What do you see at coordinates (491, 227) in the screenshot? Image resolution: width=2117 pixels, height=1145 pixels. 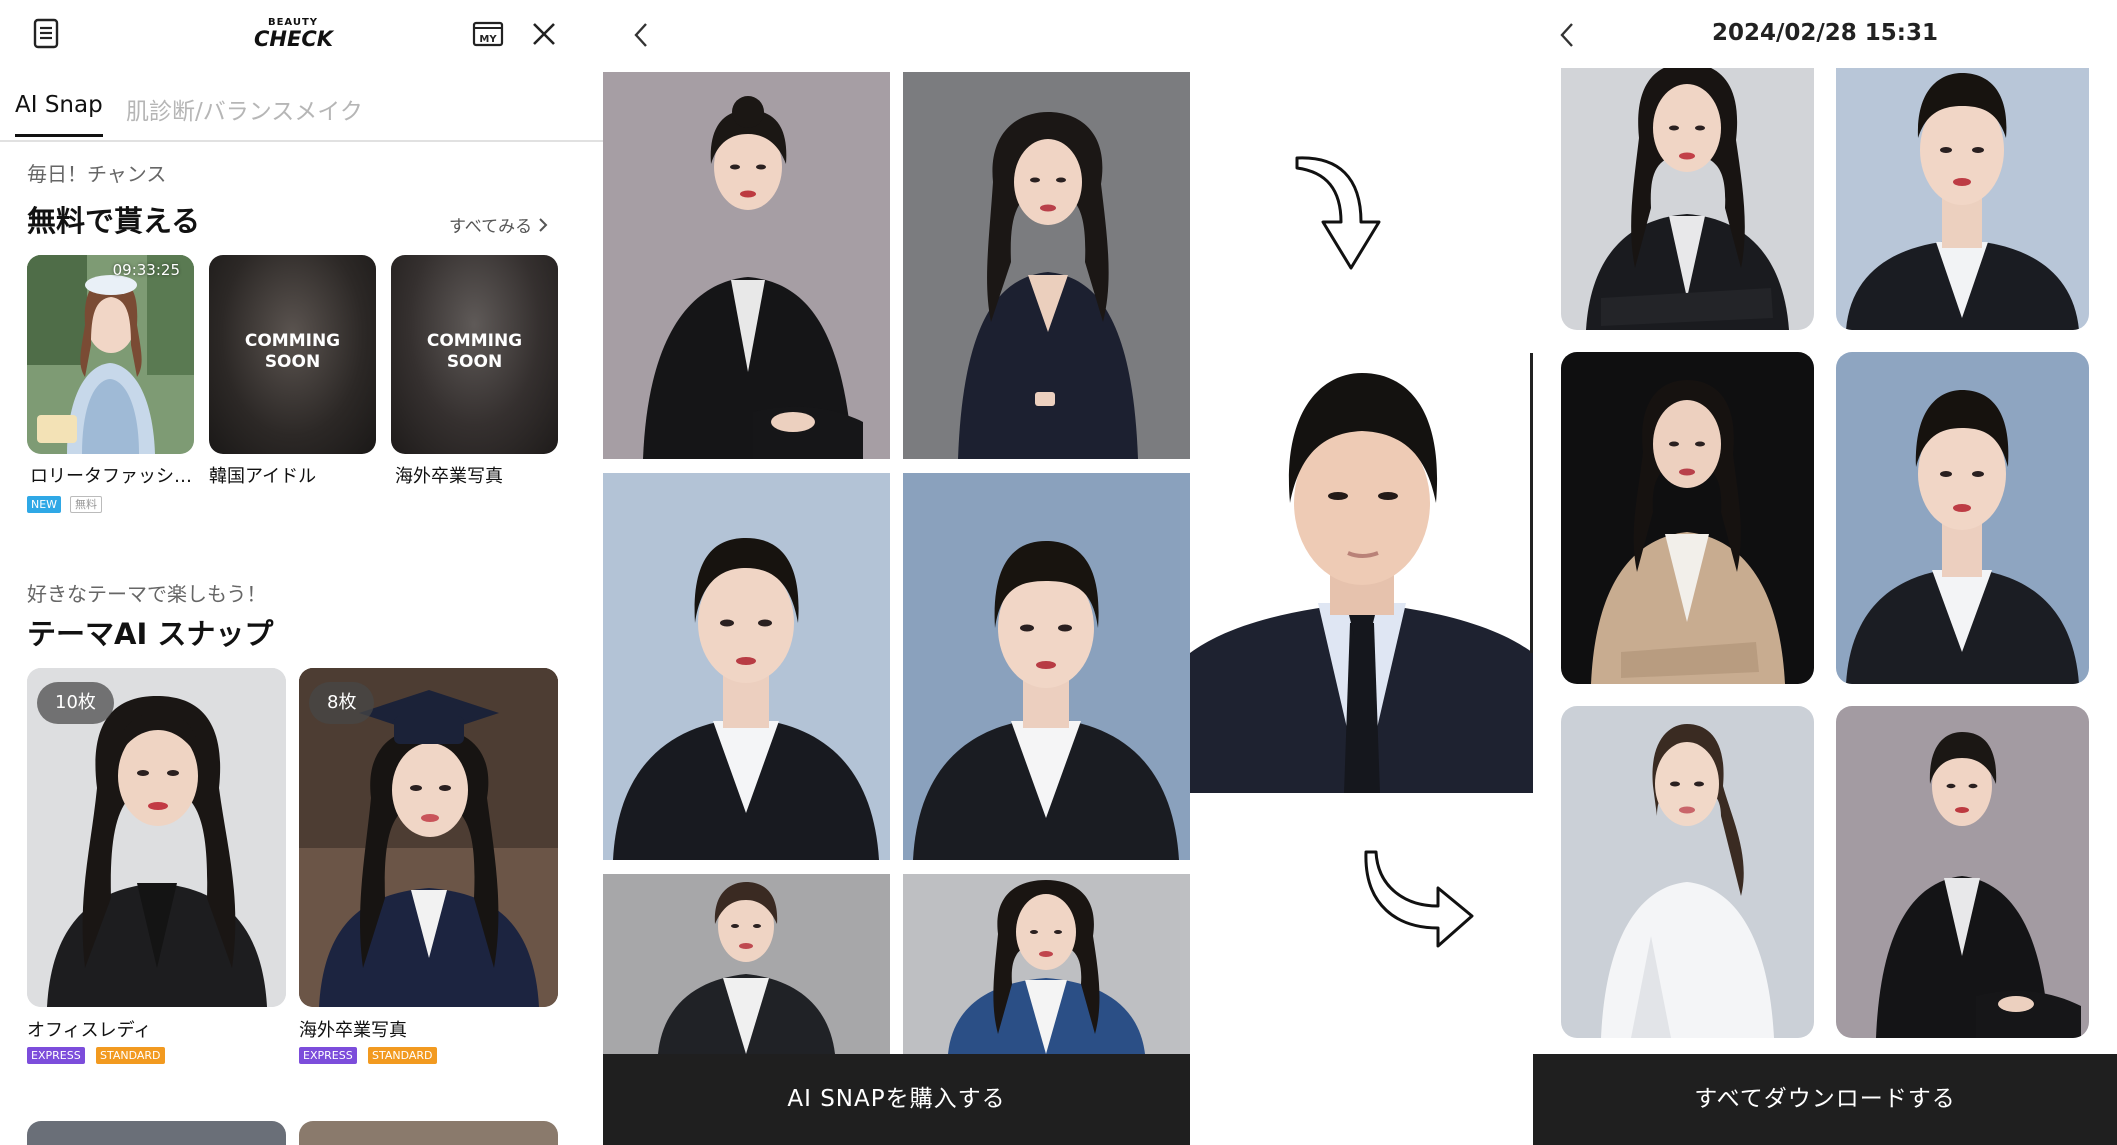 I see `see-all-label: すべてみる` at bounding box center [491, 227].